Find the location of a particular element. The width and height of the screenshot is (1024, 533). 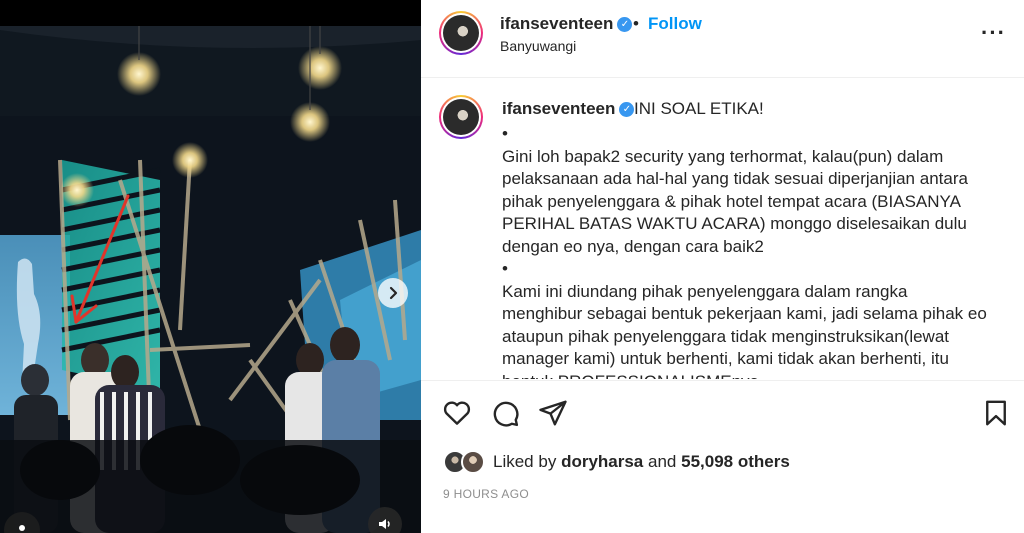

location-link: Banyuwangi is located at coordinates (538, 46).